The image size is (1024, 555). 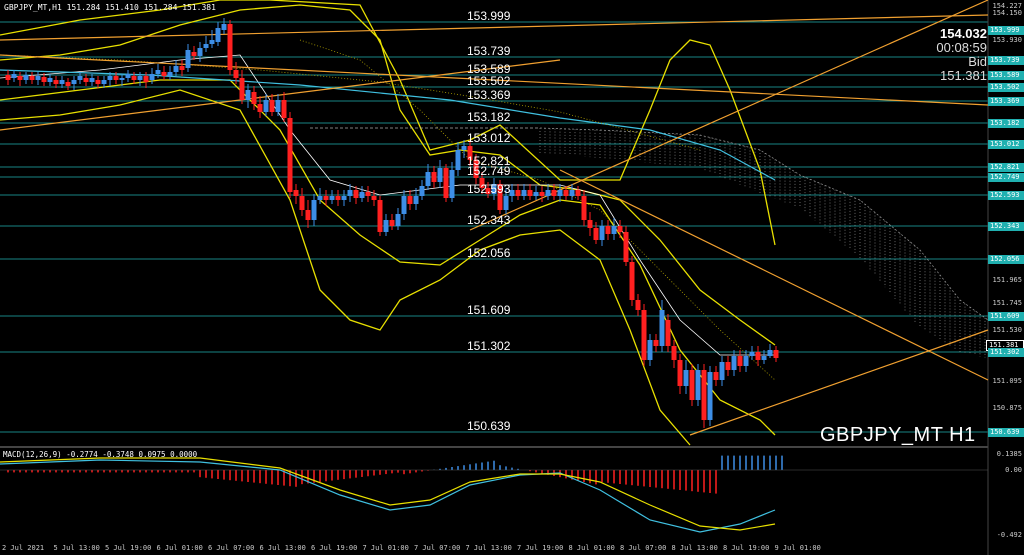 What do you see at coordinates (898, 435) in the screenshot?
I see `symbol-watermark: GBPJPY_MT H1` at bounding box center [898, 435].